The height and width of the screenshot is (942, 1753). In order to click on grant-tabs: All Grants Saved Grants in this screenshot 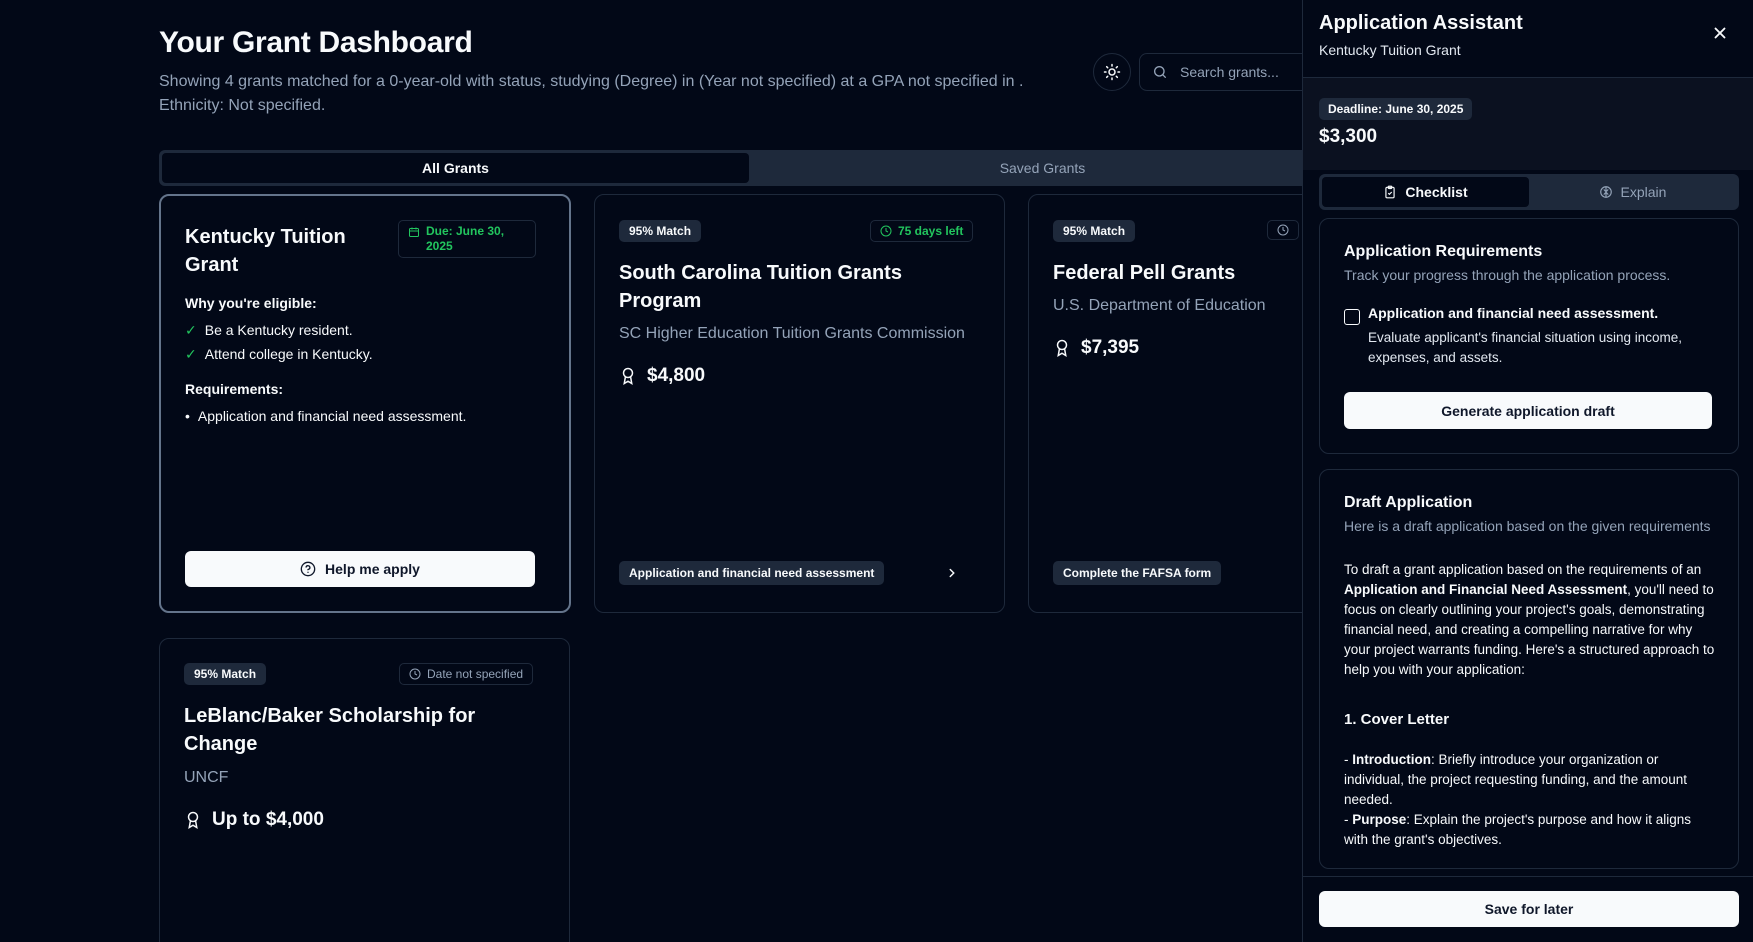, I will do `click(730, 168)`.